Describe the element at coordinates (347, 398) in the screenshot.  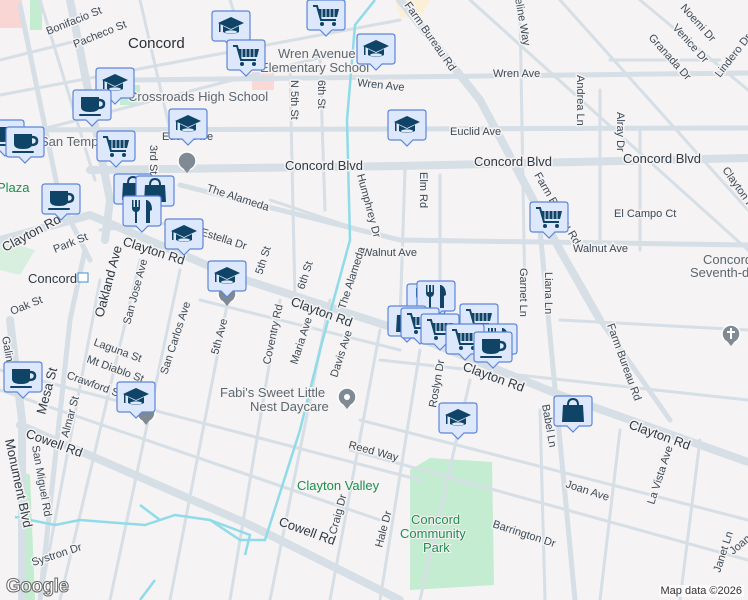
I see `location-pin-icon` at that location.